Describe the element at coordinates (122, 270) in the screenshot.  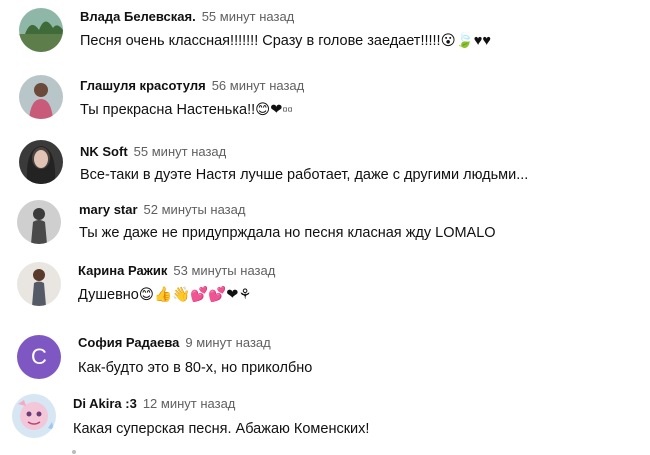
I see `comment-author: Карина Ражик` at that location.